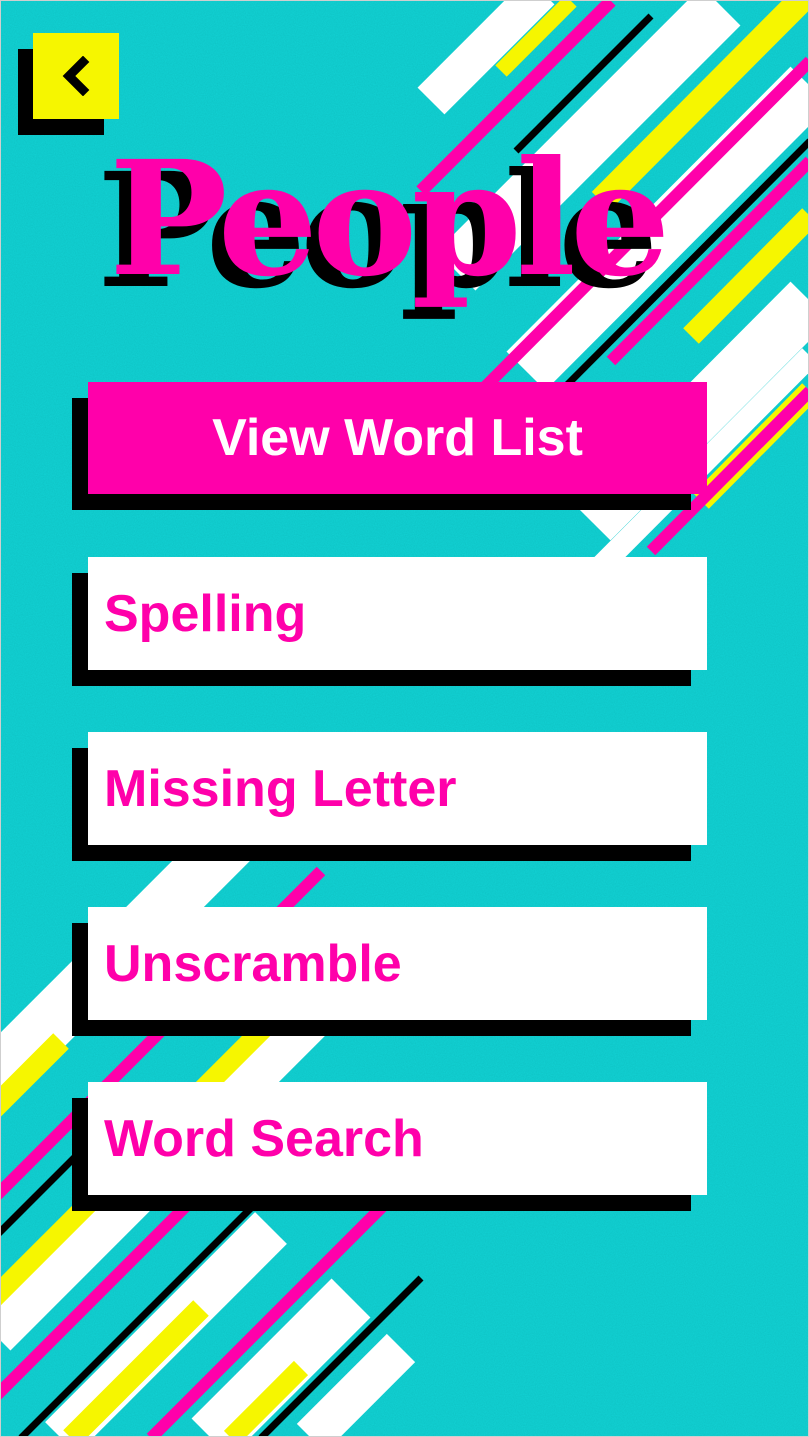  What do you see at coordinates (397, 438) in the screenshot?
I see `view-word-list-button: View Word List` at bounding box center [397, 438].